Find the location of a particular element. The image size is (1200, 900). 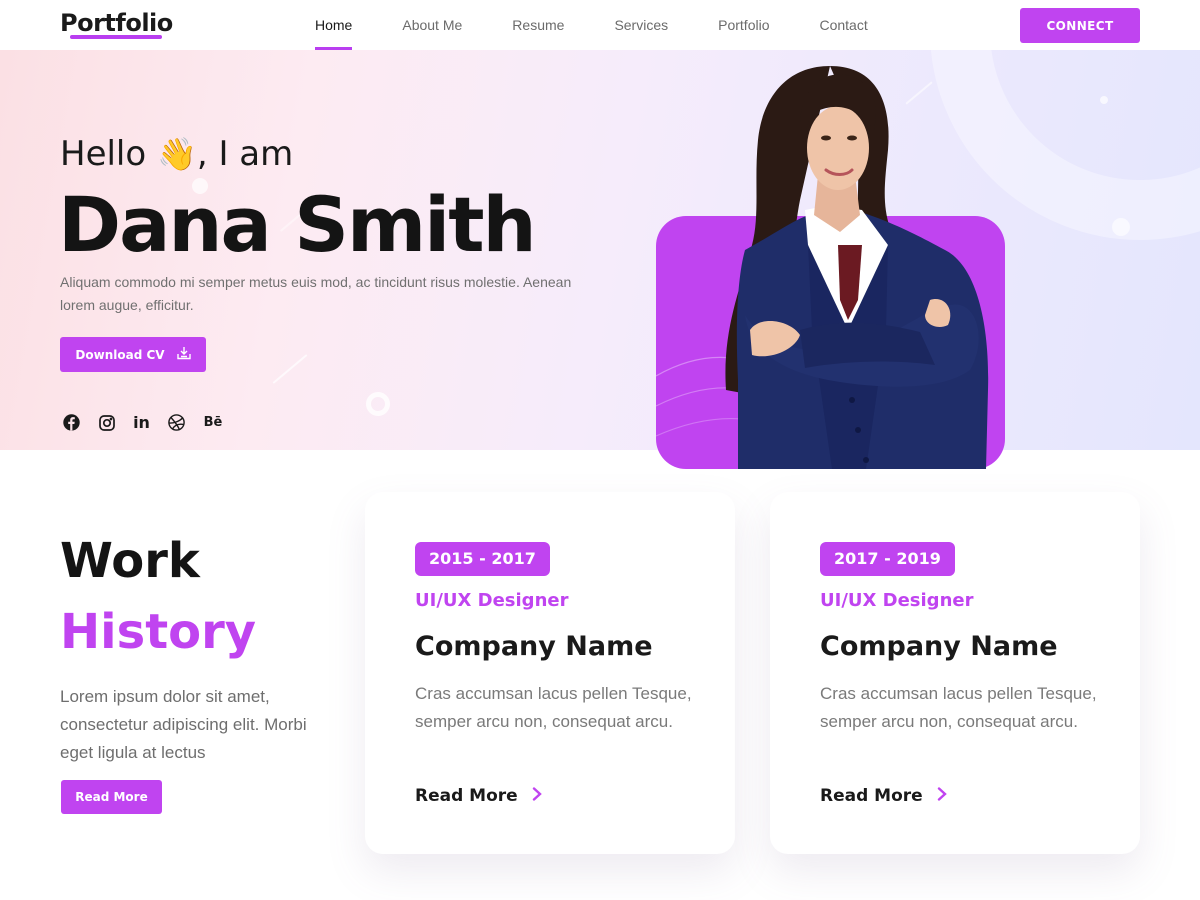

work-history-read-more-button: Read More is located at coordinates (111, 797).